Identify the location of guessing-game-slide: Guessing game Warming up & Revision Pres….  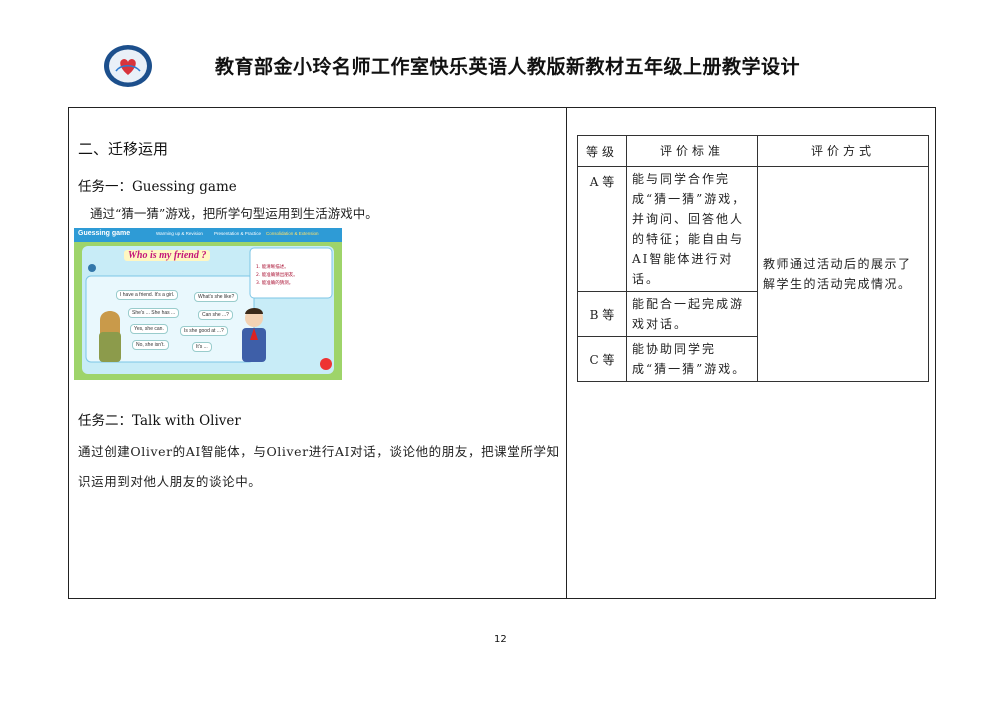
(208, 304).